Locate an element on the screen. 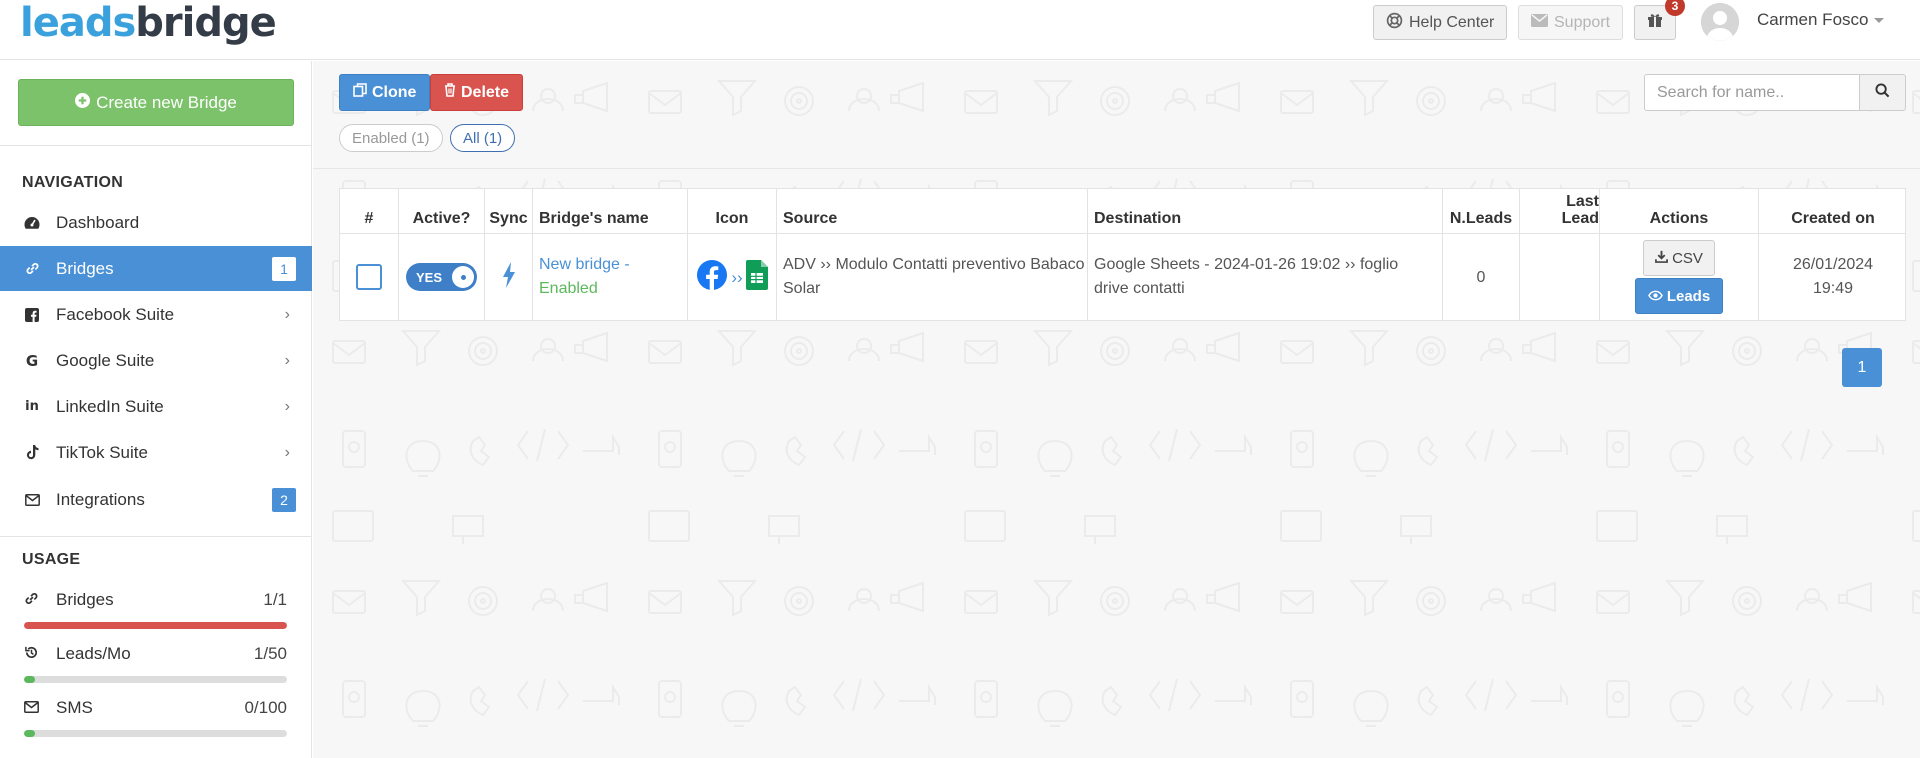  divider is located at coordinates (156, 536).